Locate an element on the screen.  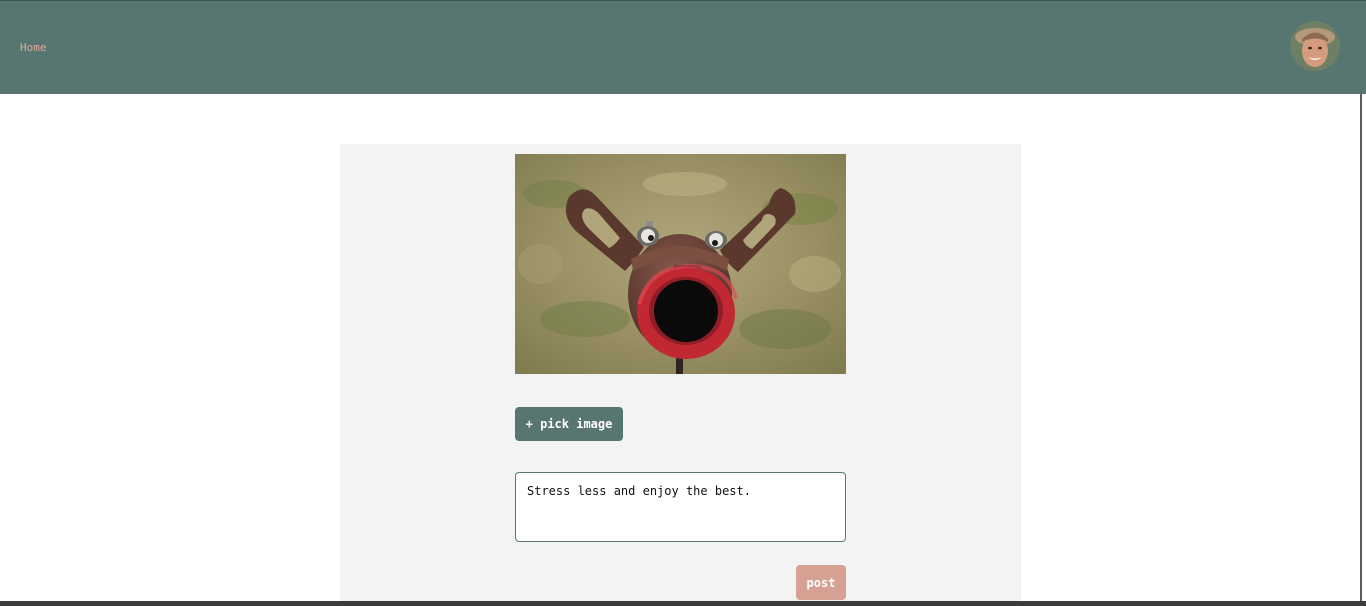
pick-image-button: + pick image is located at coordinates (569, 424).